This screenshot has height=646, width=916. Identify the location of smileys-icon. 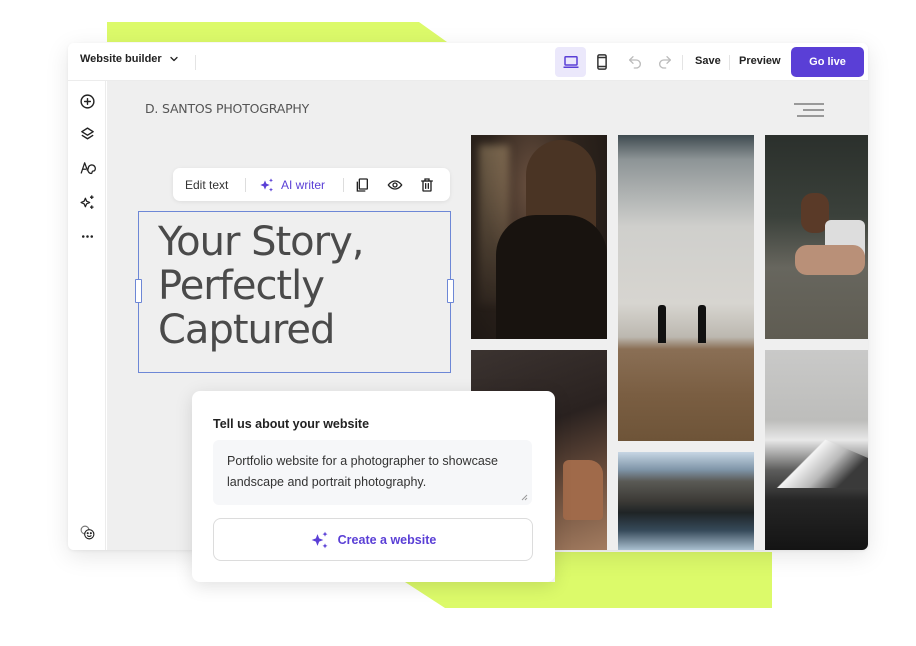
(87, 532).